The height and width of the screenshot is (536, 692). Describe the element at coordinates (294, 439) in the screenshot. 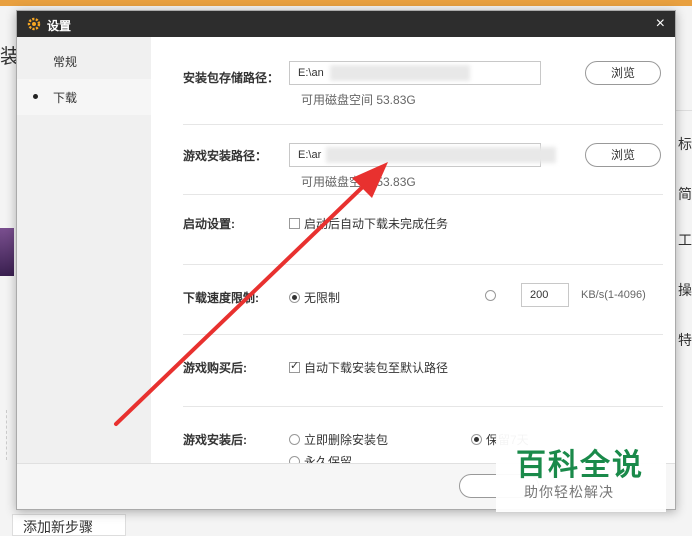

I see `delete-immediately-radio` at that location.